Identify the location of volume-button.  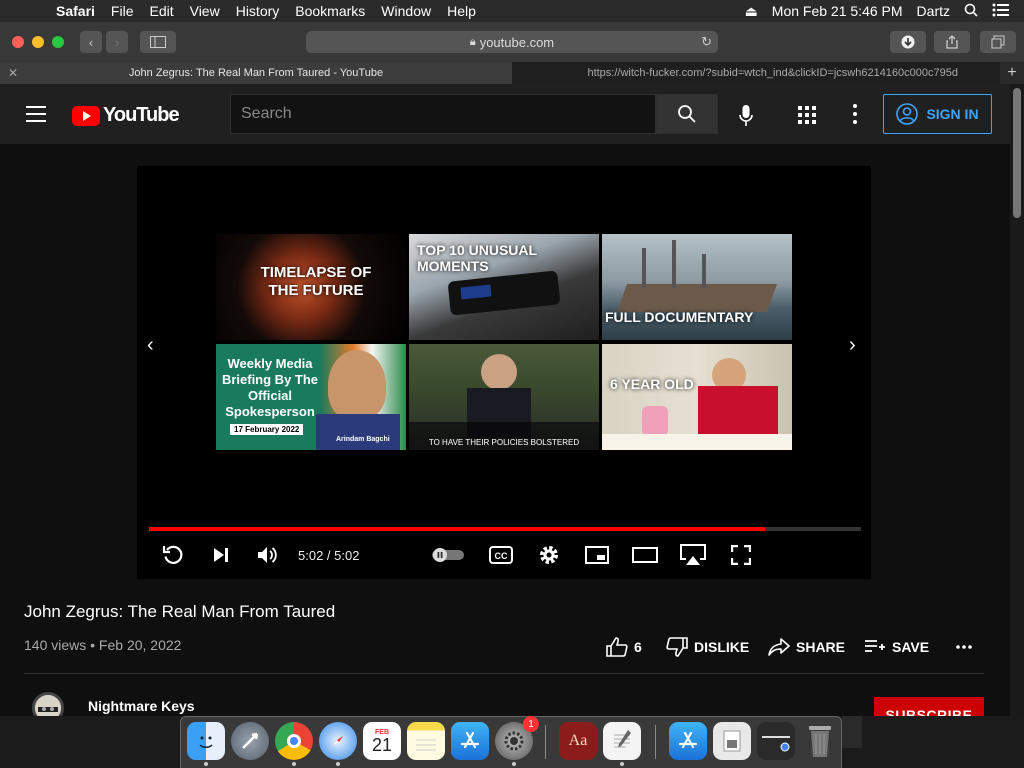
(268, 555).